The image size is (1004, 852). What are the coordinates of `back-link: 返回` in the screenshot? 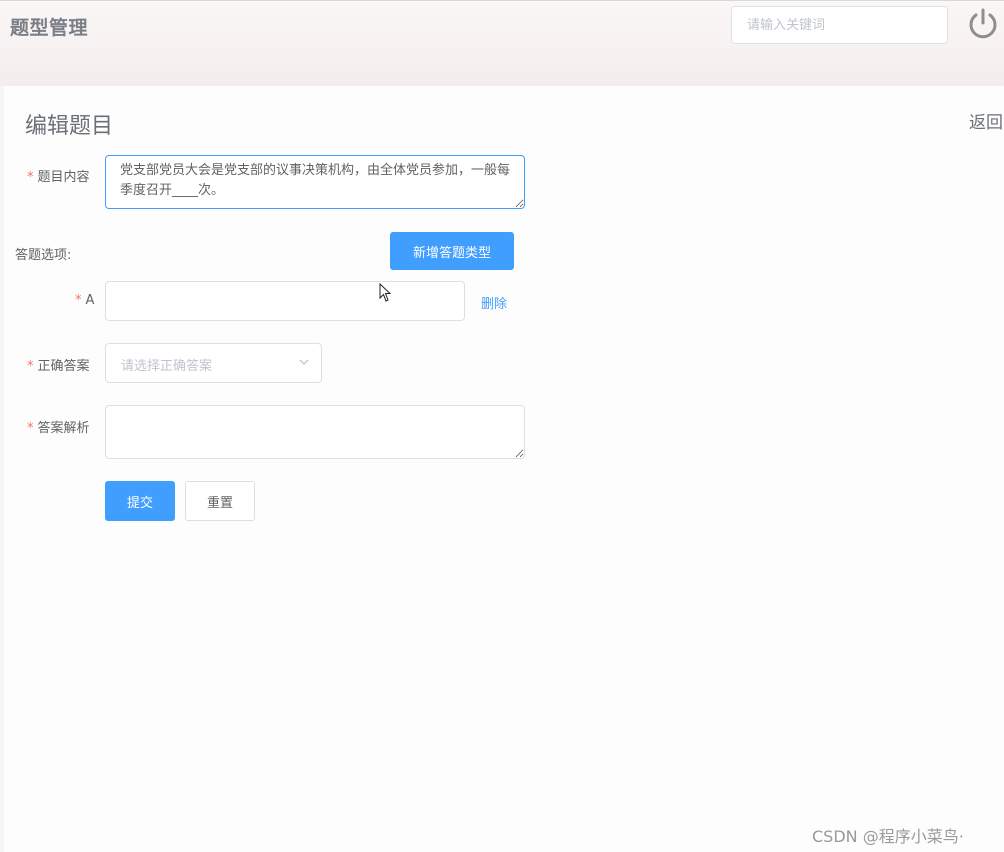 It's located at (986, 120).